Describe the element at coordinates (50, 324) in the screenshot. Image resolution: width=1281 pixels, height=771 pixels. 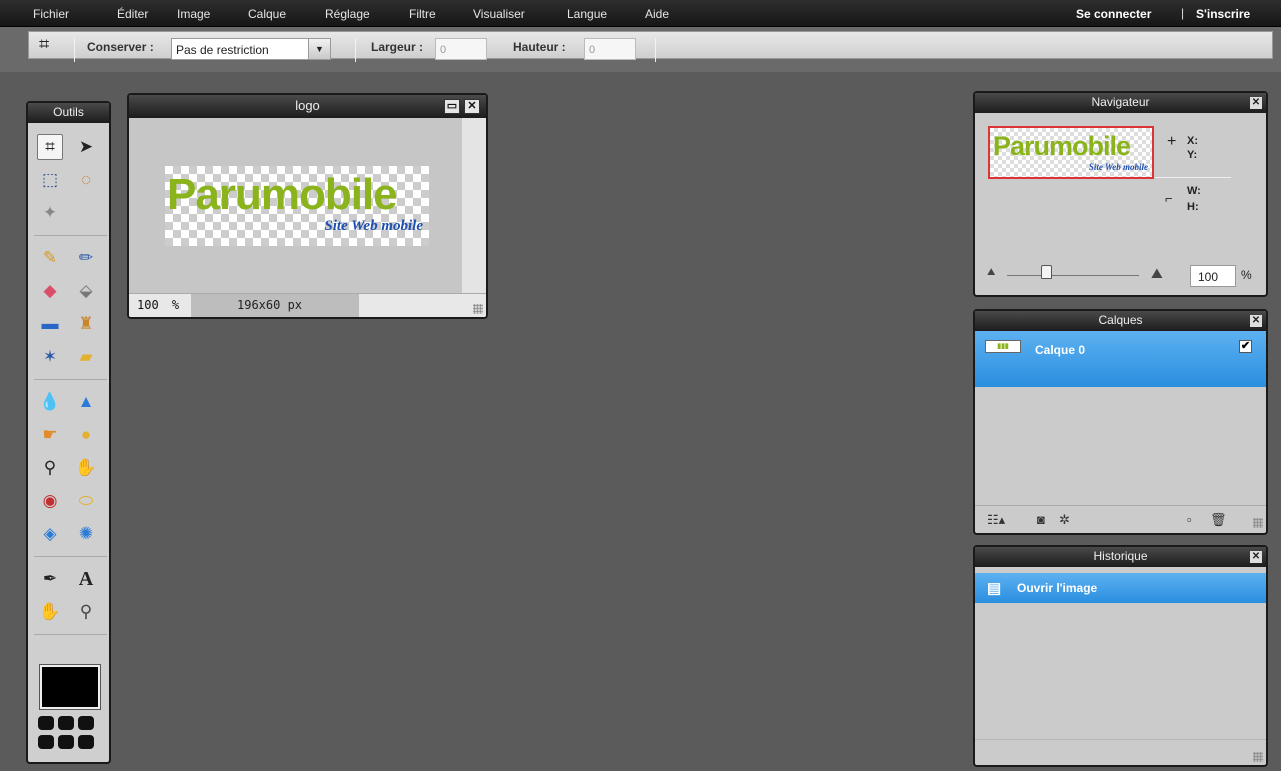
I see `gradient-tool-icon: ▬` at that location.